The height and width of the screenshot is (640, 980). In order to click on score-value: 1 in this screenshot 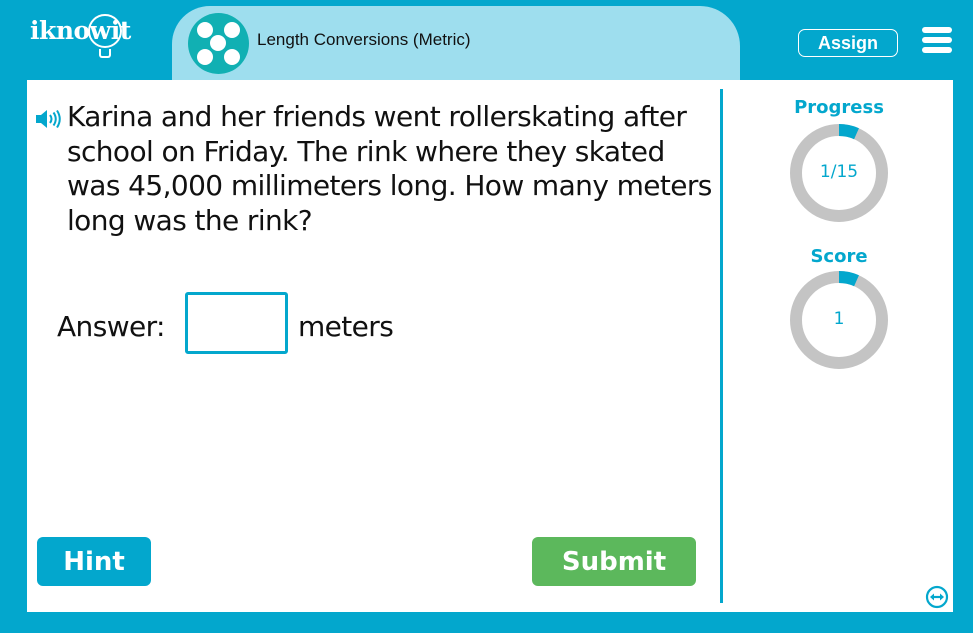, I will do `click(839, 319)`.